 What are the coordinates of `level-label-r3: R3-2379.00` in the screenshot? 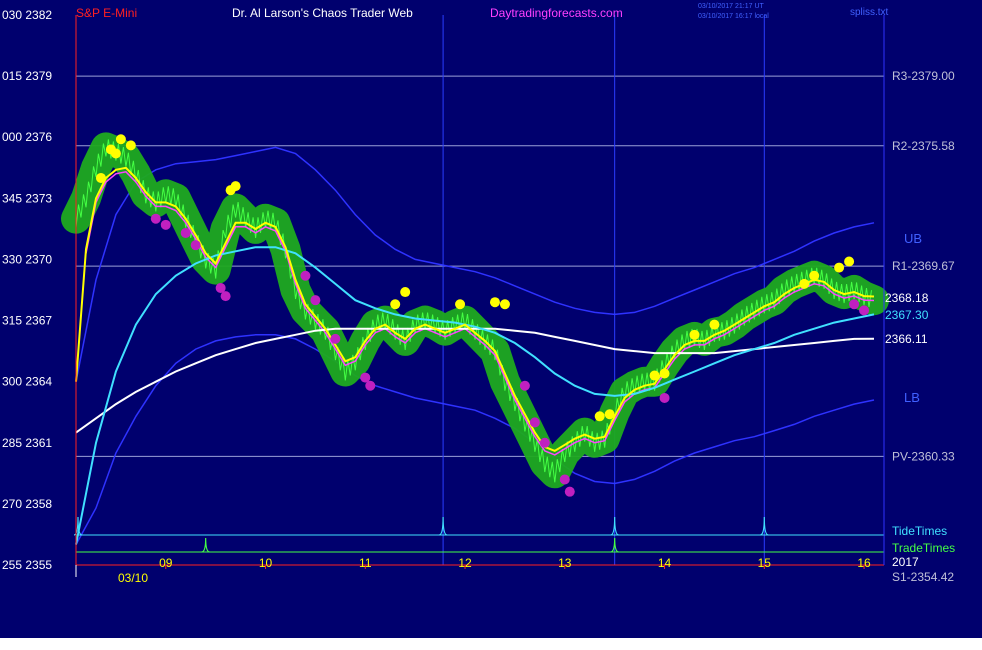 It's located at (923, 76).